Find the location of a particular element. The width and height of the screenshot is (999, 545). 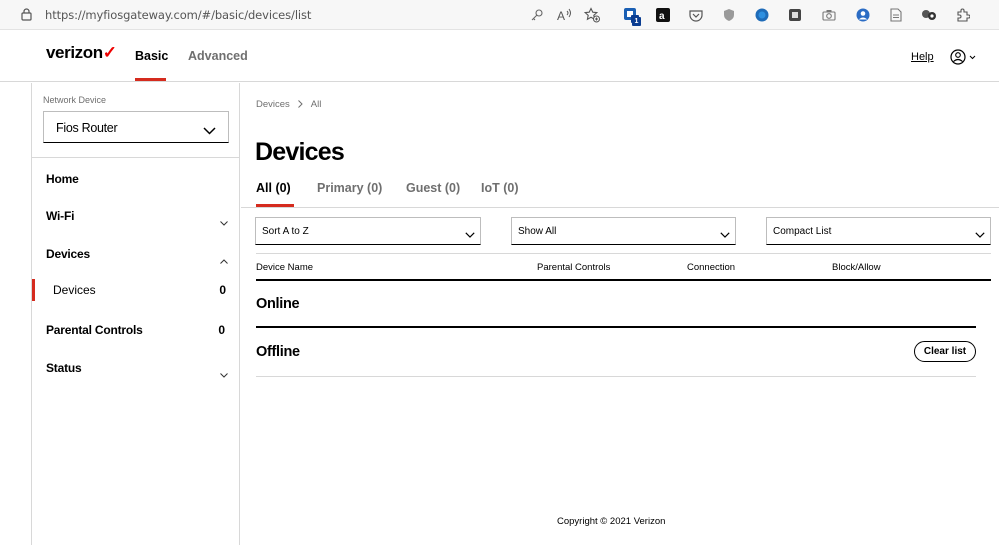

sidebar-item-status: Status is located at coordinates (137, 372).